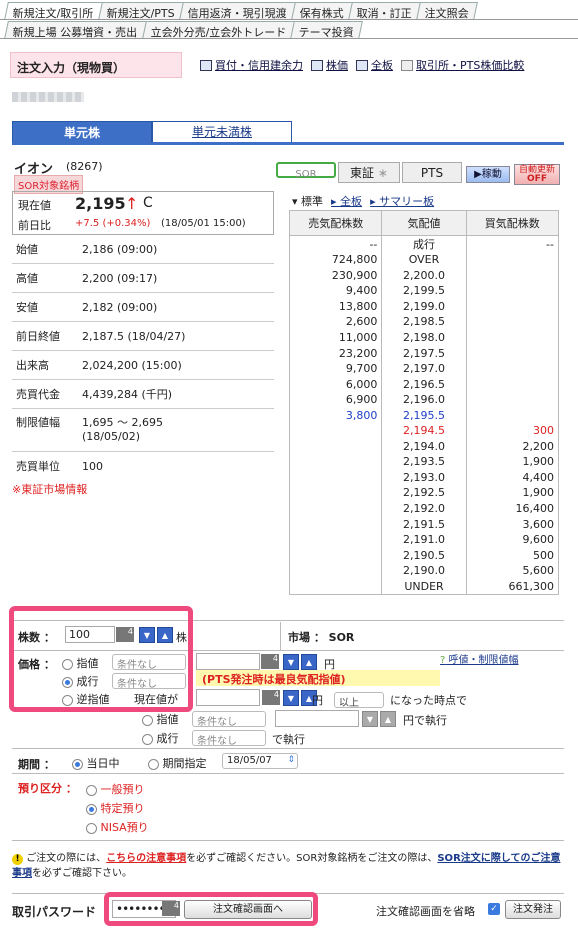 The width and height of the screenshot is (578, 928). I want to click on stop-market-radio: 成行, so click(160, 738).